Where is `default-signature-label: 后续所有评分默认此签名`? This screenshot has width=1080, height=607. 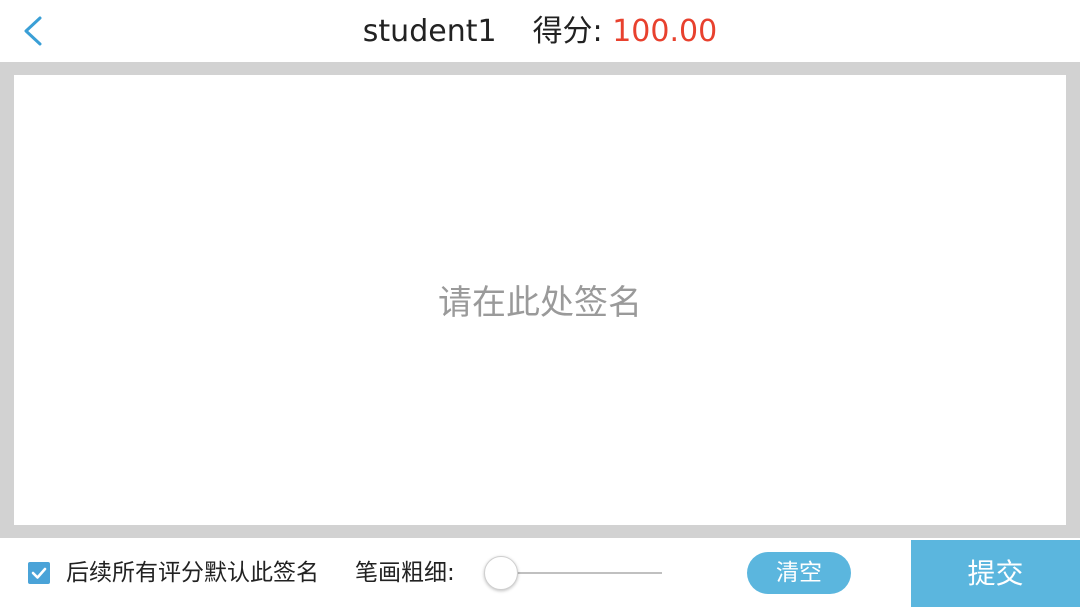
default-signature-label: 后续所有评分默认此签名 is located at coordinates (192, 573).